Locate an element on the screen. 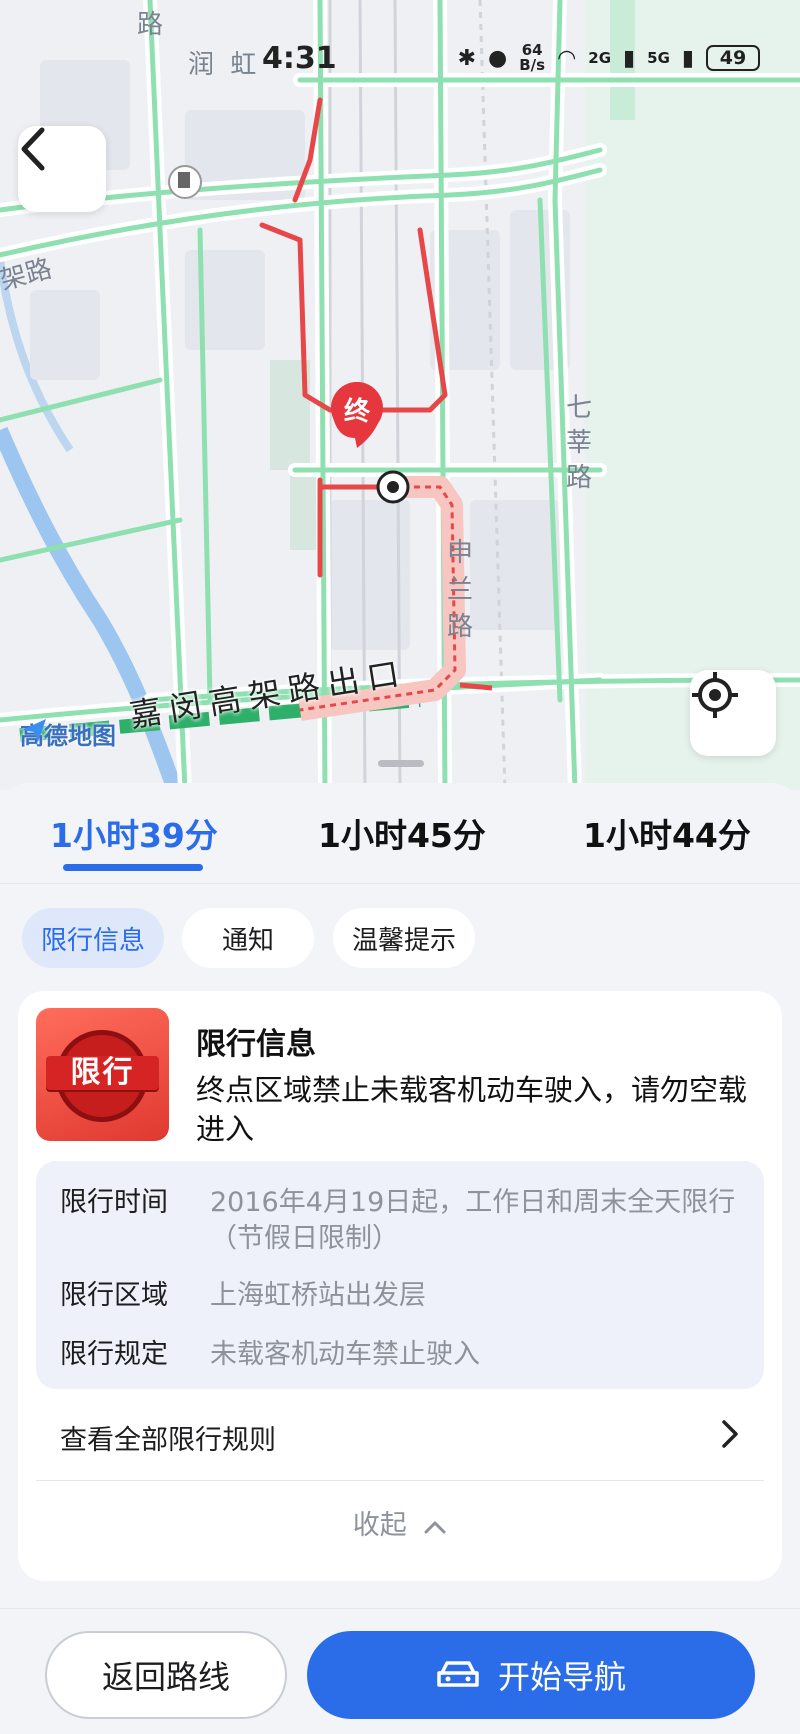  view-all-rules-link: 查看全部限行规则 is located at coordinates (168, 1437).